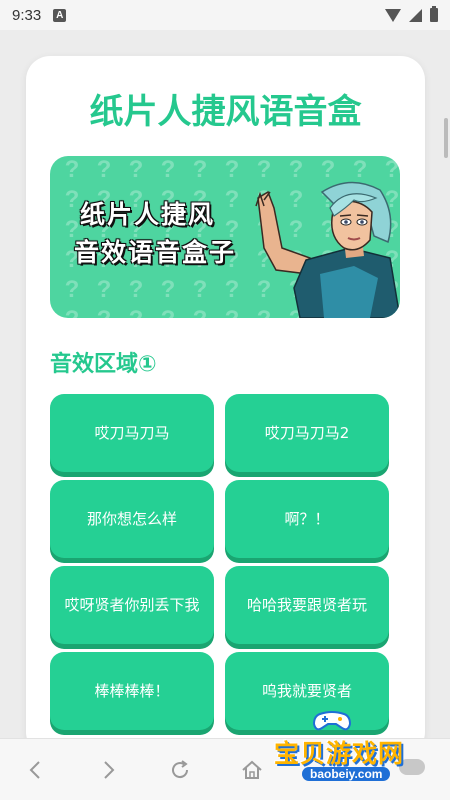  Describe the element at coordinates (415, 15) in the screenshot. I see `signal-icon` at that location.